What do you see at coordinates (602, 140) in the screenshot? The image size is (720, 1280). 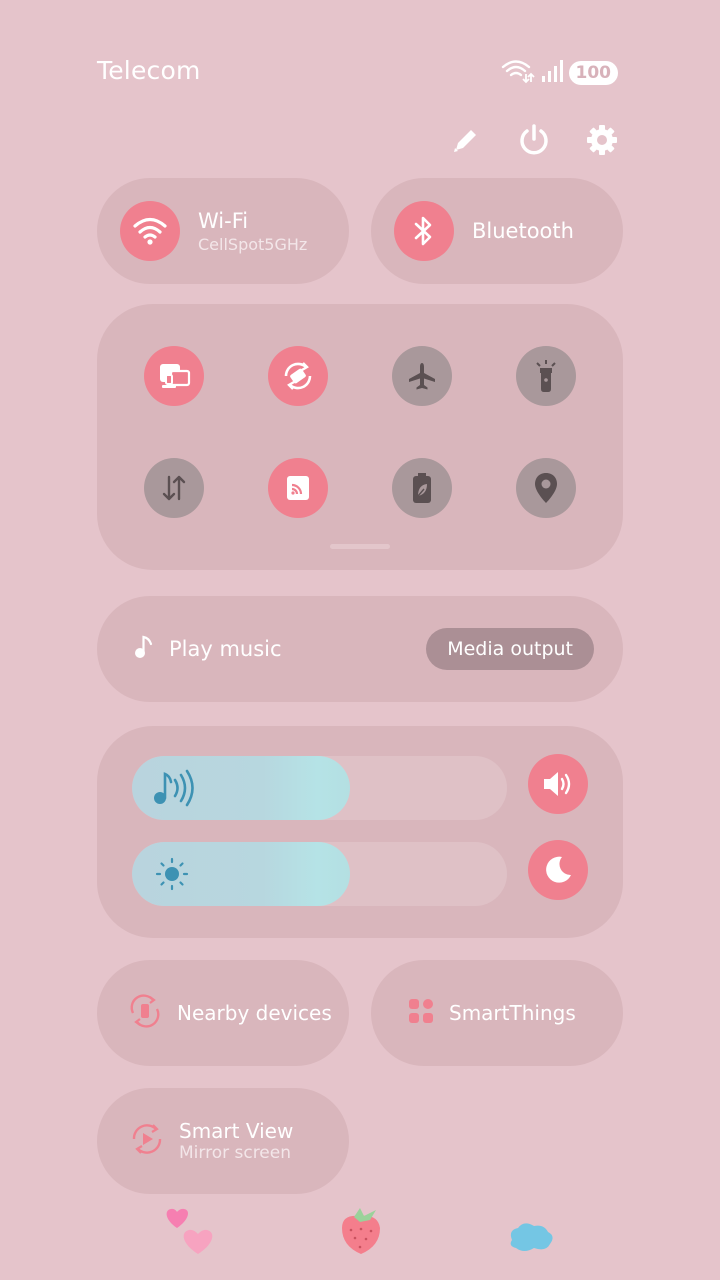 I see `settings-icon` at bounding box center [602, 140].